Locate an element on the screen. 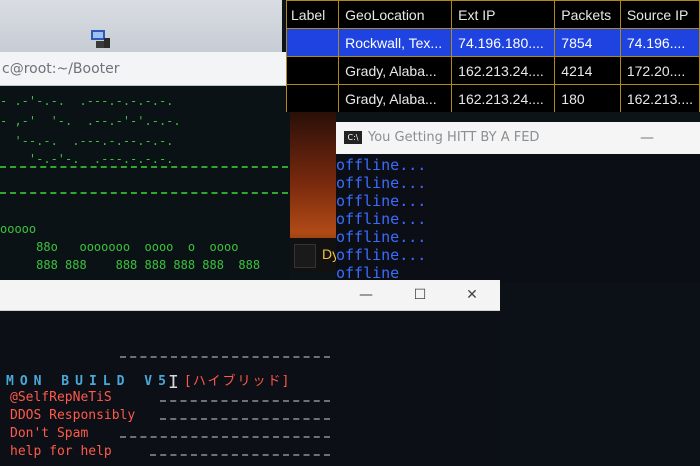 The height and width of the screenshot is (466, 700). banner-title: MON BUILD V5 is located at coordinates (89, 381).